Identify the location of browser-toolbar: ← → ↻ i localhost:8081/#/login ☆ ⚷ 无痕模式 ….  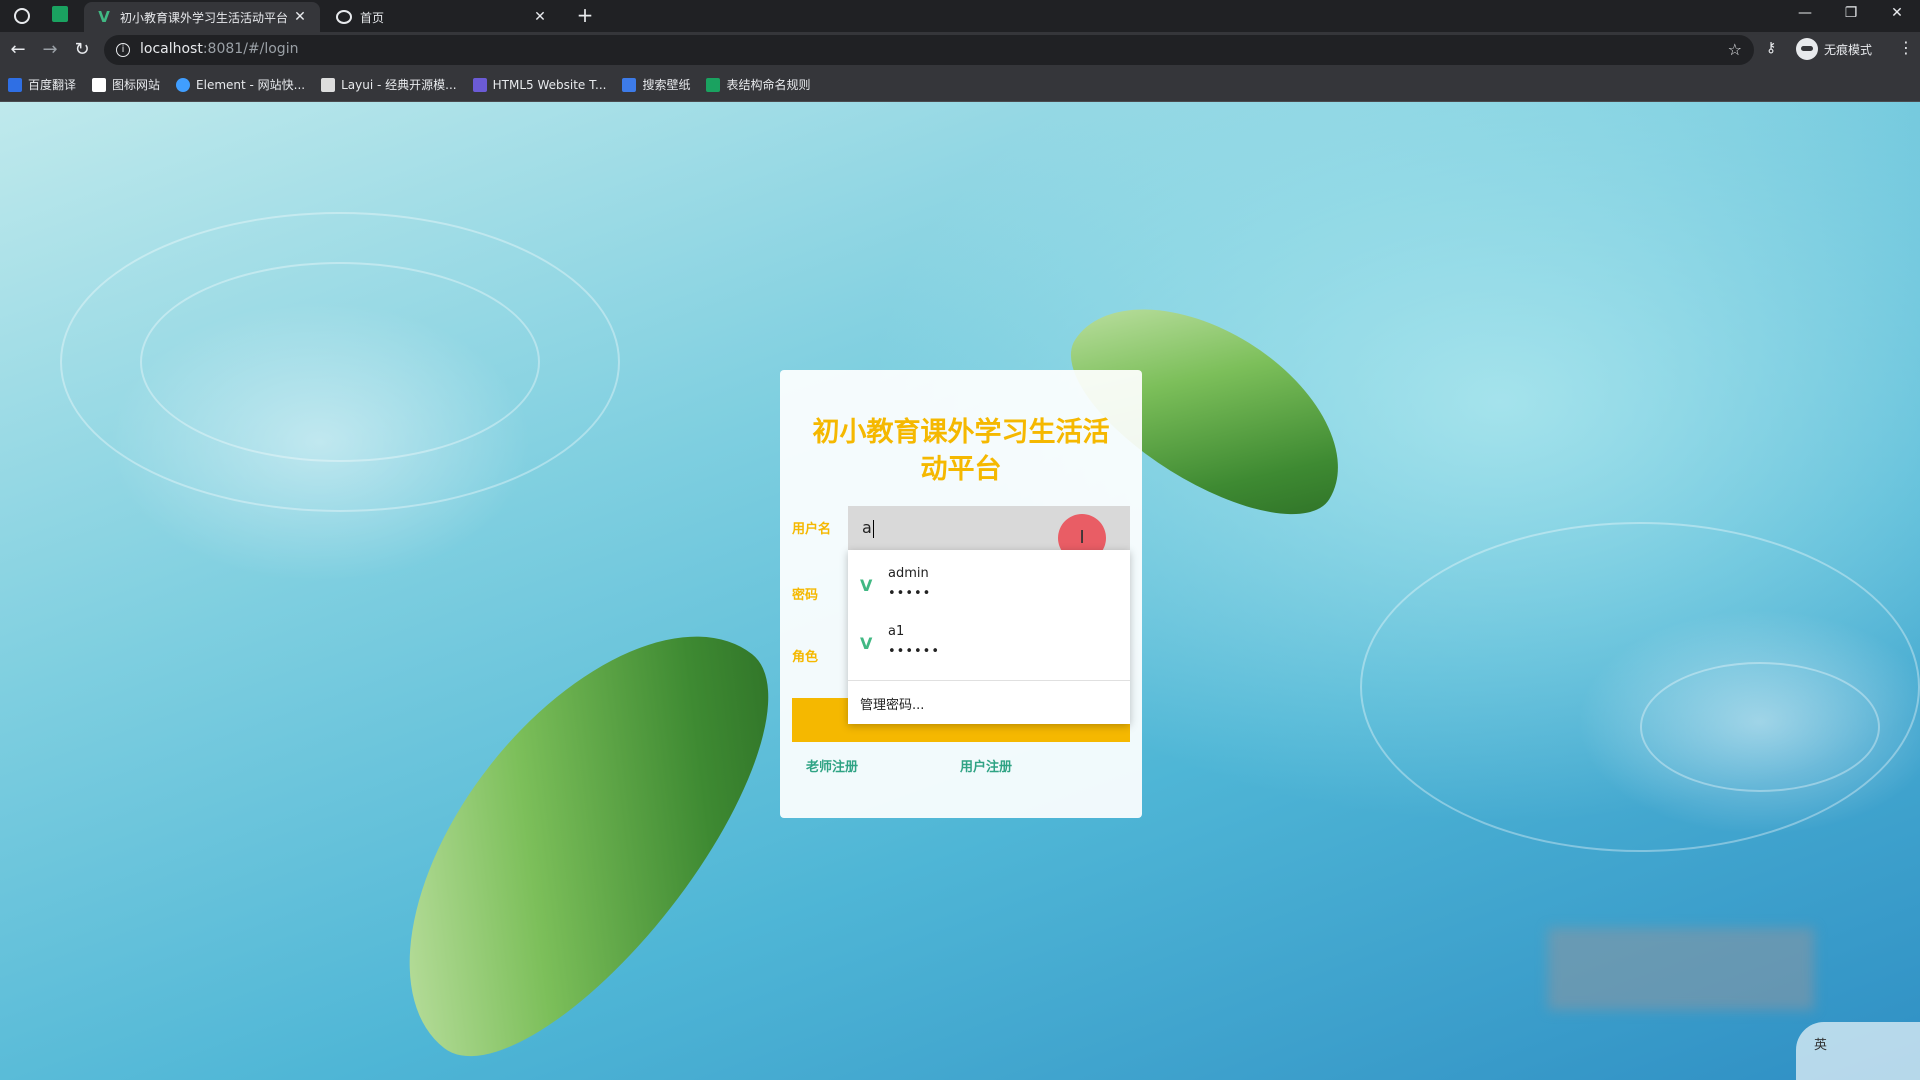
(960, 50).